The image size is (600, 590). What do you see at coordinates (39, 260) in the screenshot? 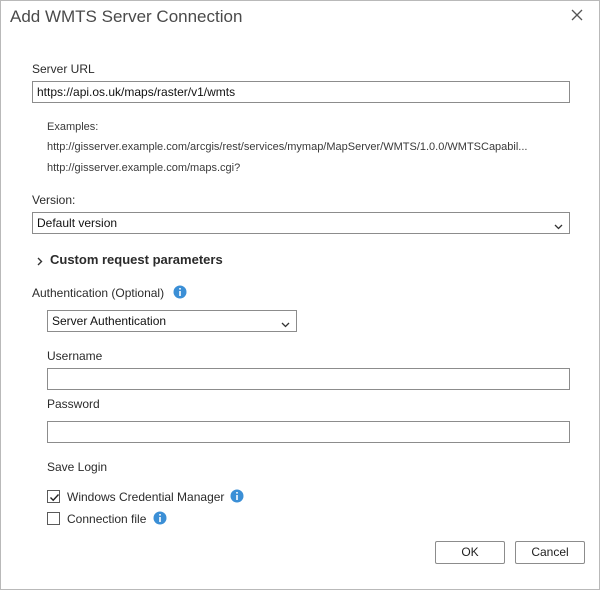
I see `chevron-right-icon` at bounding box center [39, 260].